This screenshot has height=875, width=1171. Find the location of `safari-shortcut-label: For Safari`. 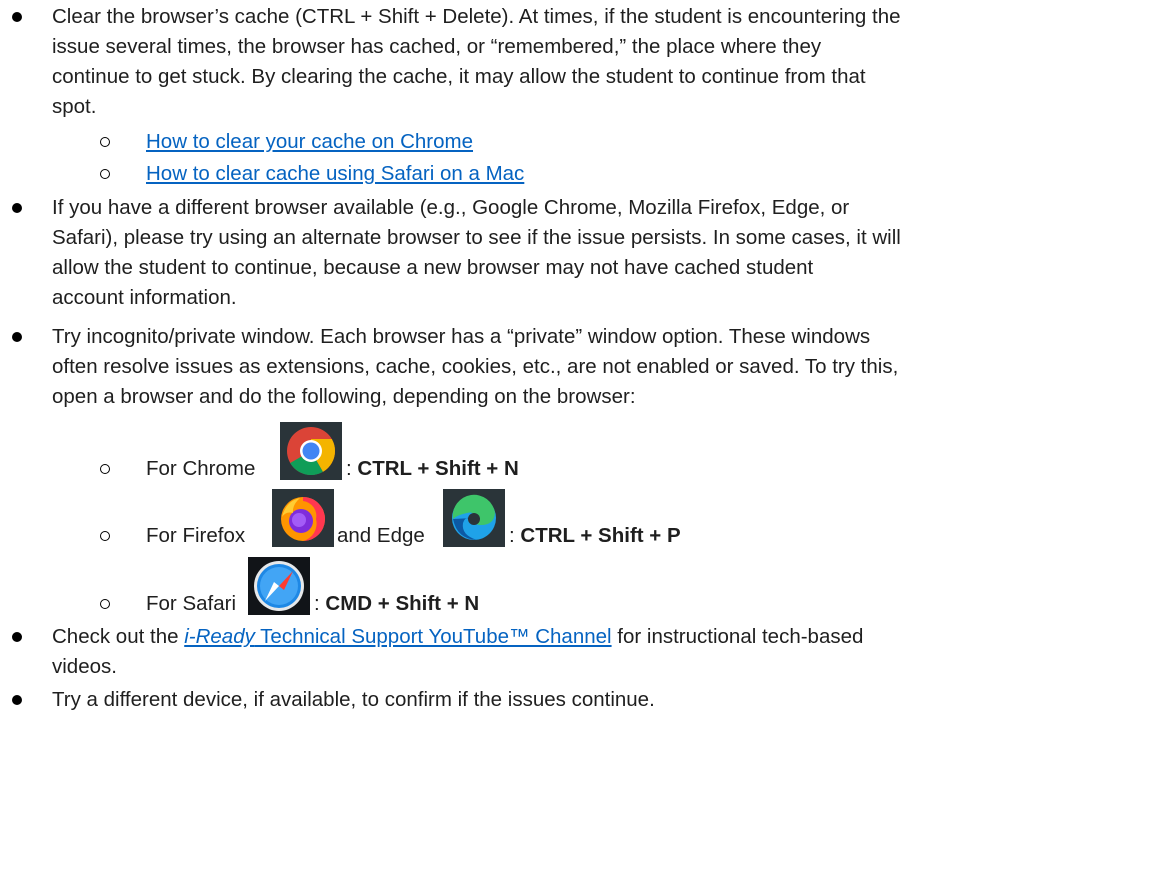

safari-shortcut-label: For Safari is located at coordinates (191, 603).